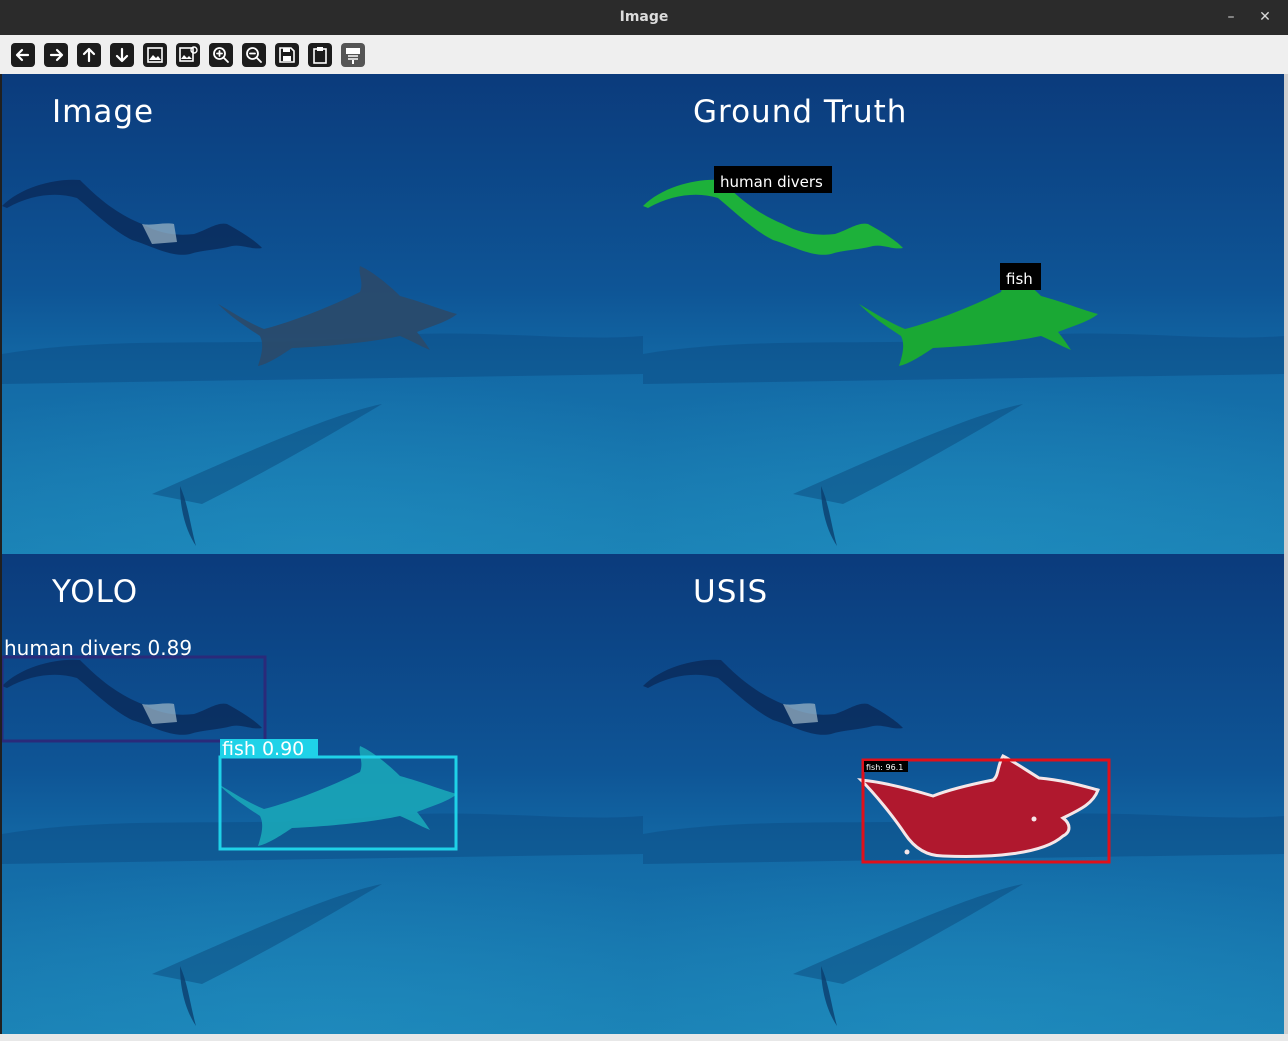 This screenshot has width=1288, height=1041. I want to click on window-titlebar: Image – ✕, so click(644, 17).